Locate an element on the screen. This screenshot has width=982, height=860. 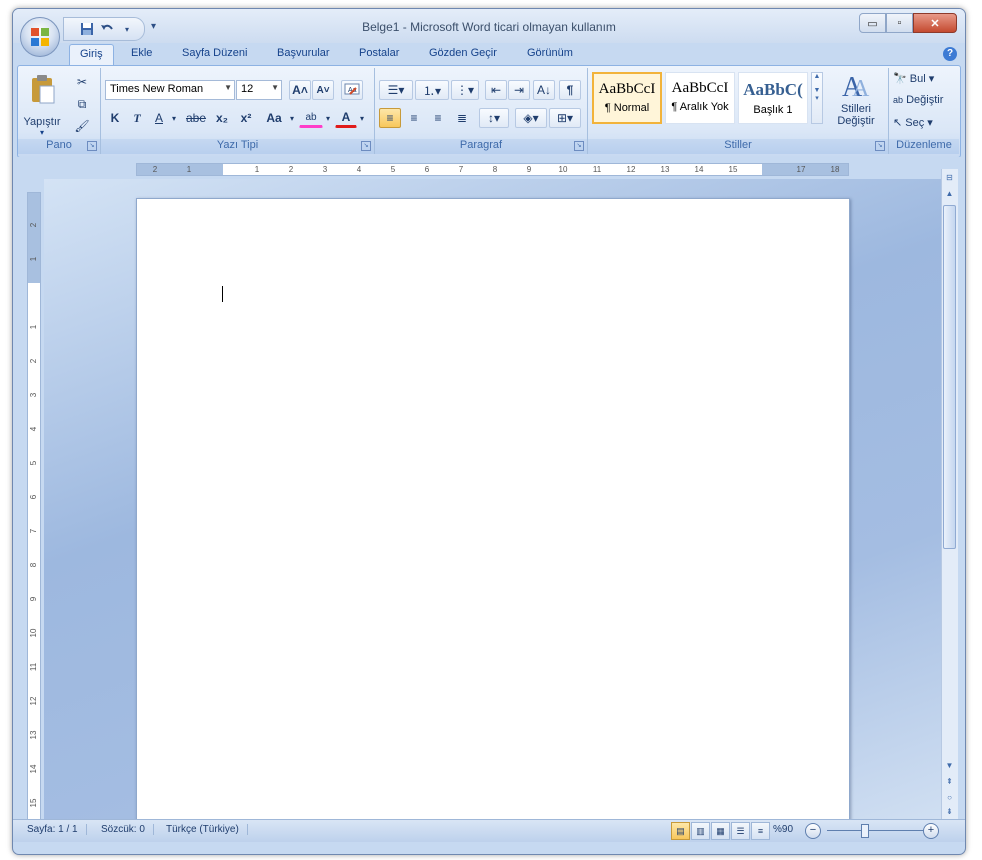
horizontal-ruler: 2 1 1 2 3 4 5 6 7 8 9 10 11 12 13 14 15 17 18 is located at coordinates (492, 169).